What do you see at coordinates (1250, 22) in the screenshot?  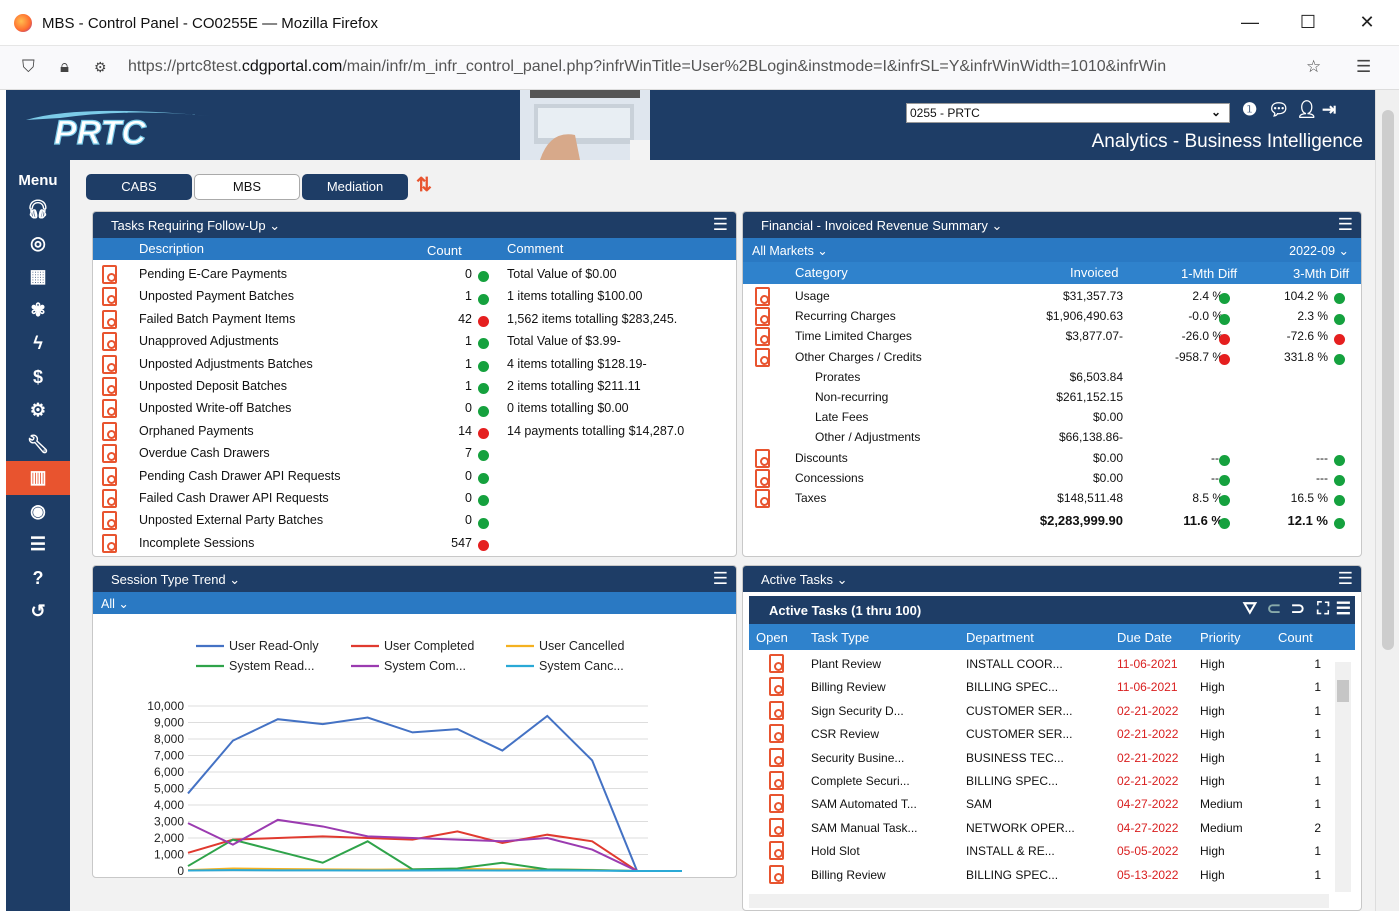 I see `minimize-button: —` at bounding box center [1250, 22].